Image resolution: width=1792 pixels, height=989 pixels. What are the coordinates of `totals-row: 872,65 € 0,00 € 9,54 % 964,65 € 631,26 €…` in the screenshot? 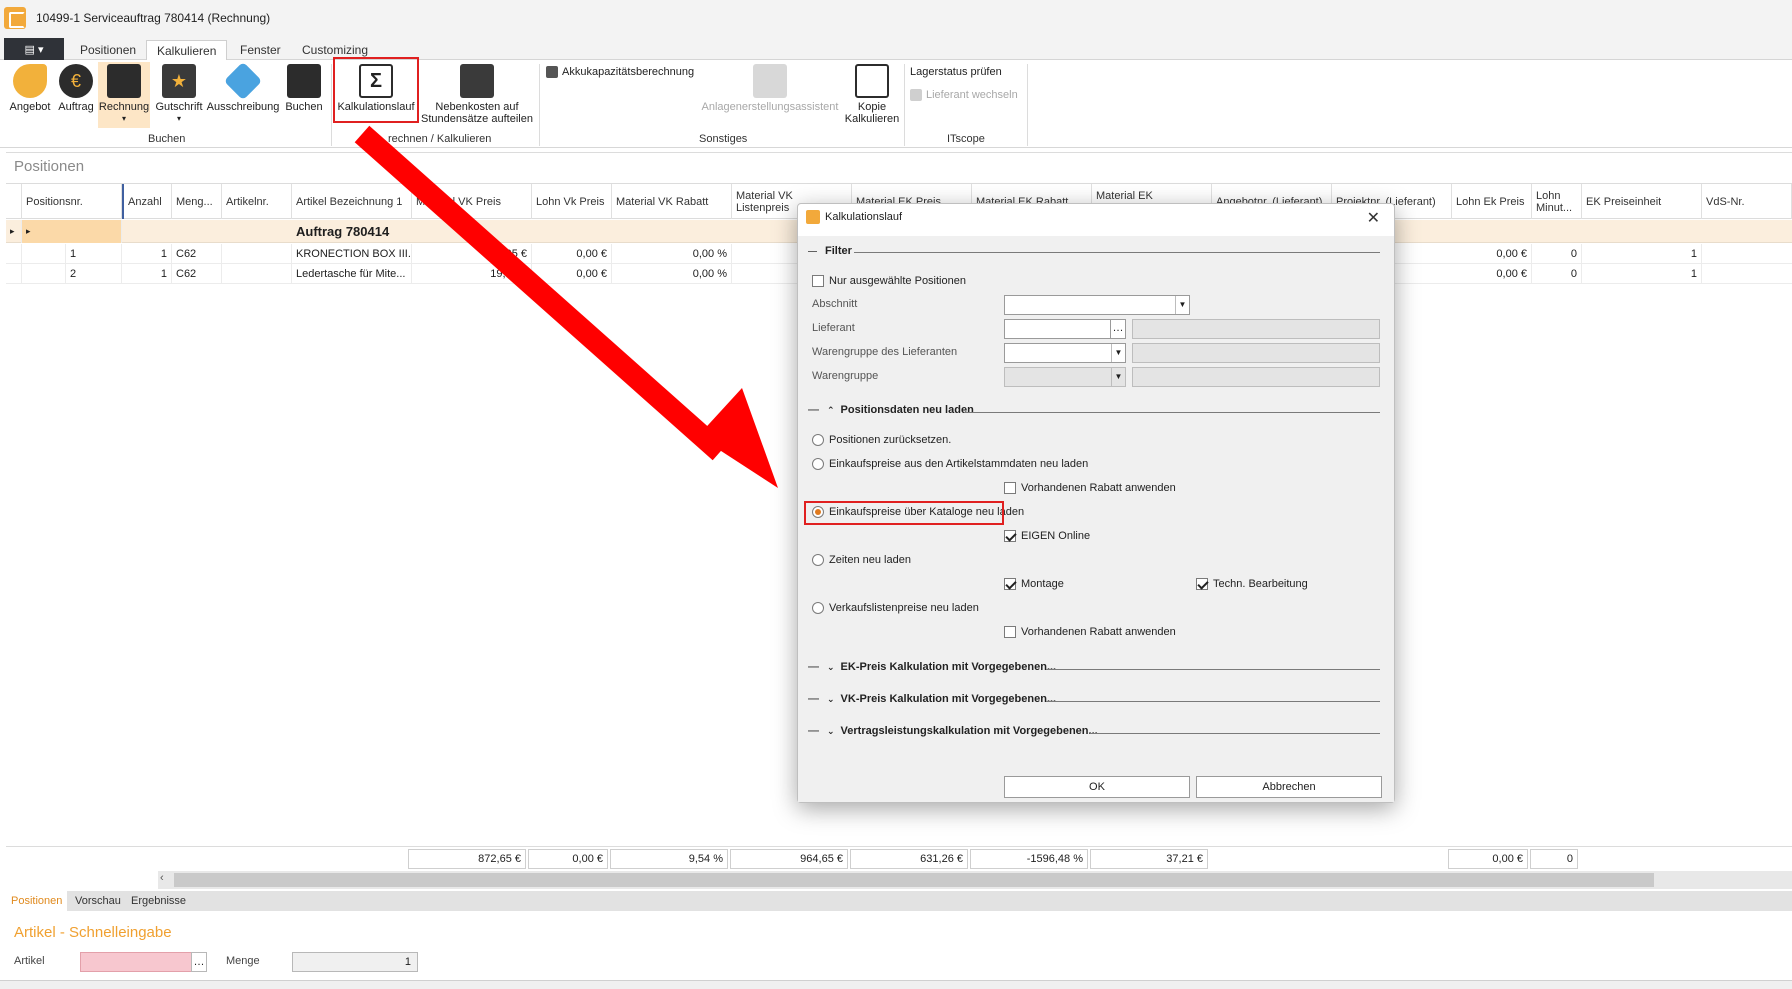 It's located at (899, 858).